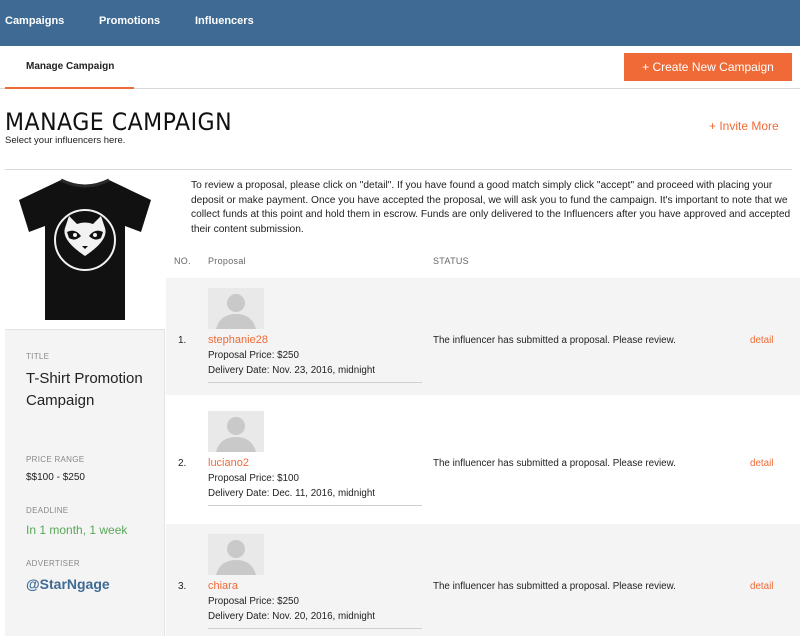  Describe the element at coordinates (38, 356) in the screenshot. I see `title-label: TITLE` at that location.